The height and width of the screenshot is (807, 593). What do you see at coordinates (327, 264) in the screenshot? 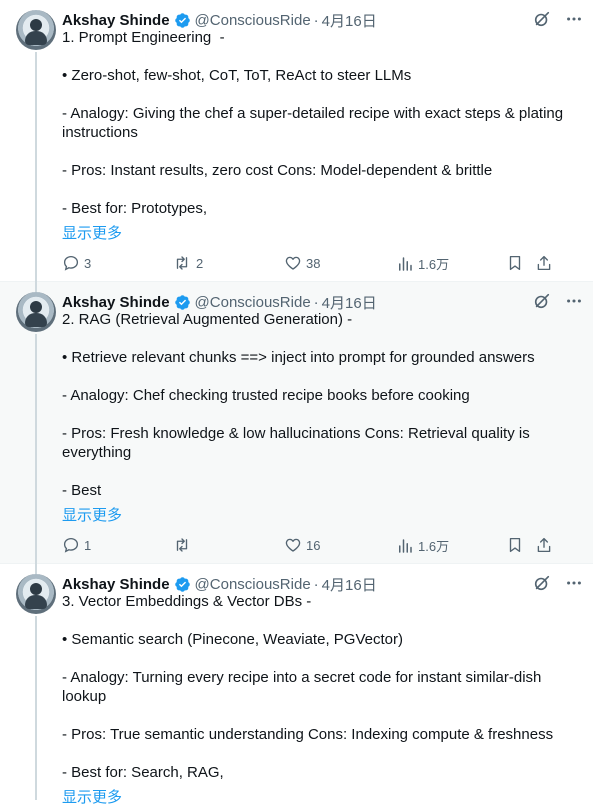
I see `tweet-actions: 3 2 38 1.6万` at bounding box center [327, 264].